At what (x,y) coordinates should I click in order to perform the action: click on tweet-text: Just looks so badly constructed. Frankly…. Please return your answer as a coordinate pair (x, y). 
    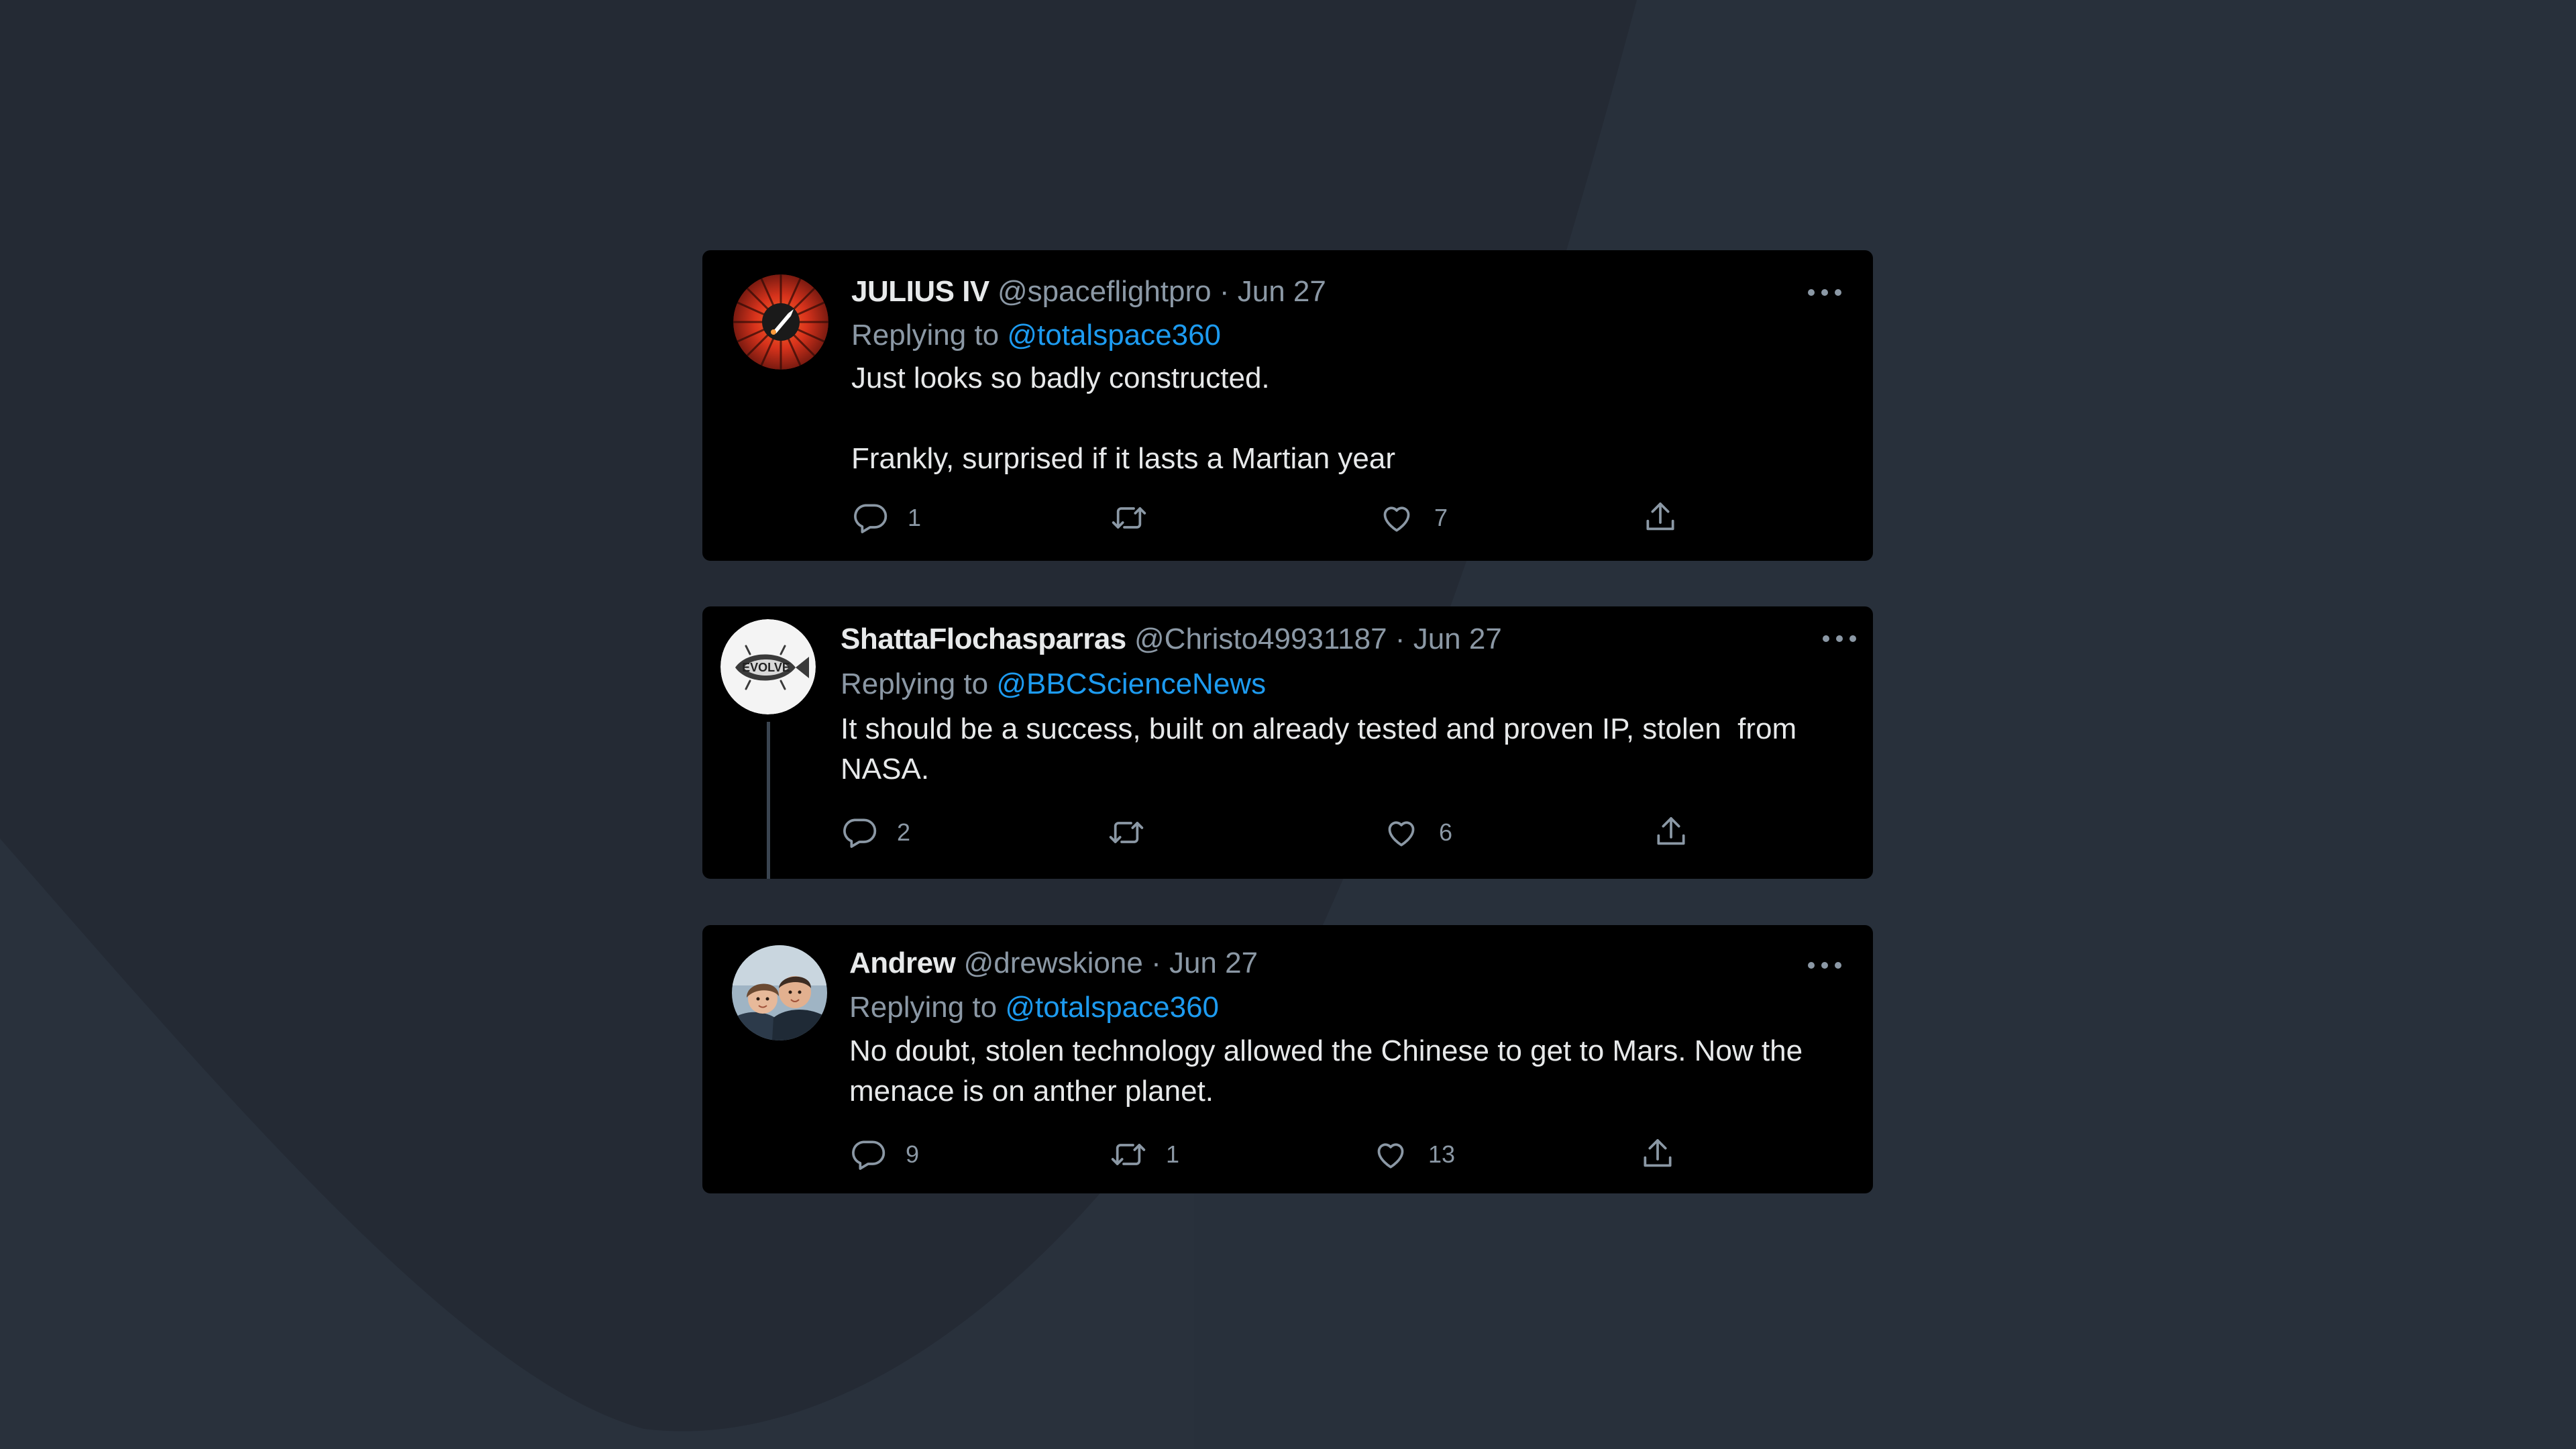
    Looking at the image, I should click on (1123, 418).